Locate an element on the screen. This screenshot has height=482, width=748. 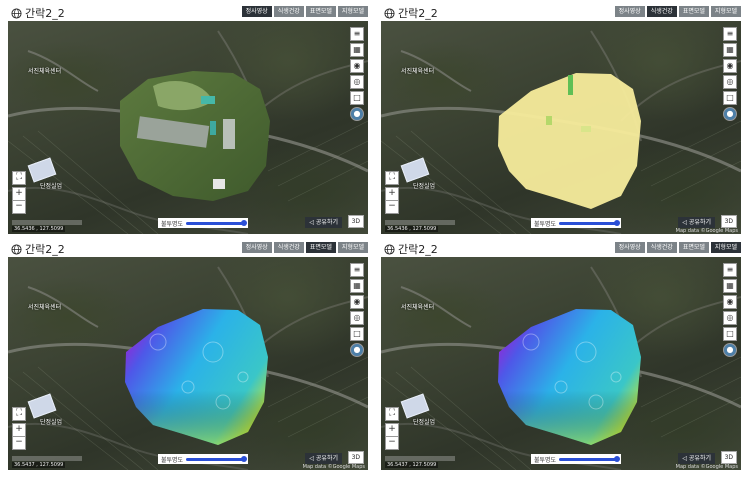
globe-icon is located at coordinates (16, 249).